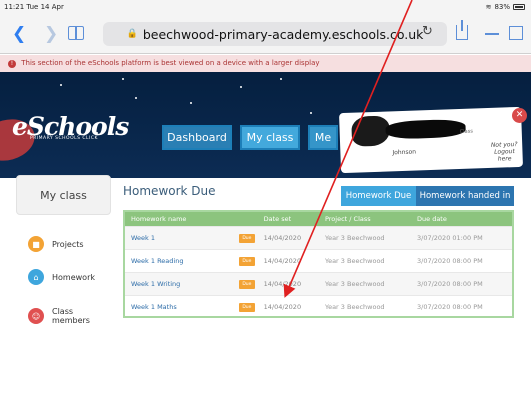  I want to click on warning-icon: !, so click(12, 64).